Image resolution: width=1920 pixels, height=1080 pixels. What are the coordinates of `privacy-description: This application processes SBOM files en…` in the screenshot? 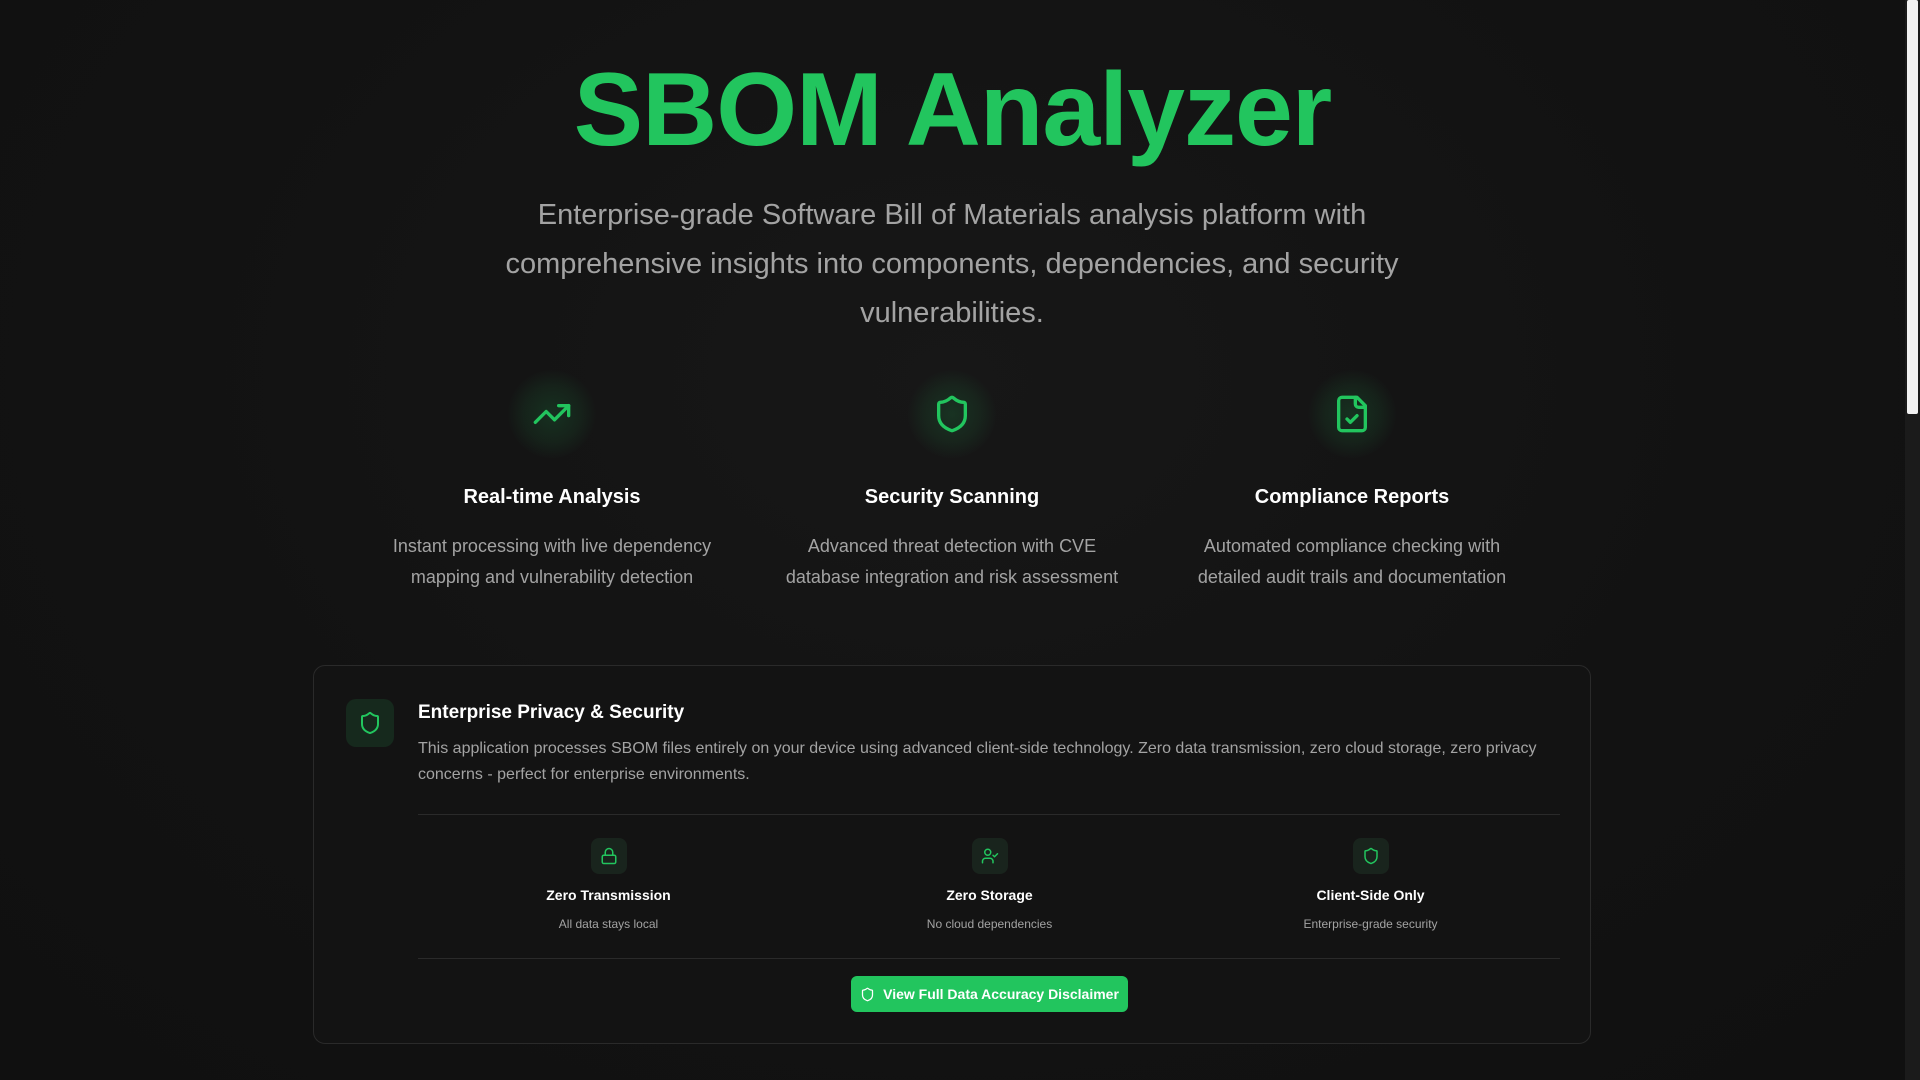 It's located at (977, 761).